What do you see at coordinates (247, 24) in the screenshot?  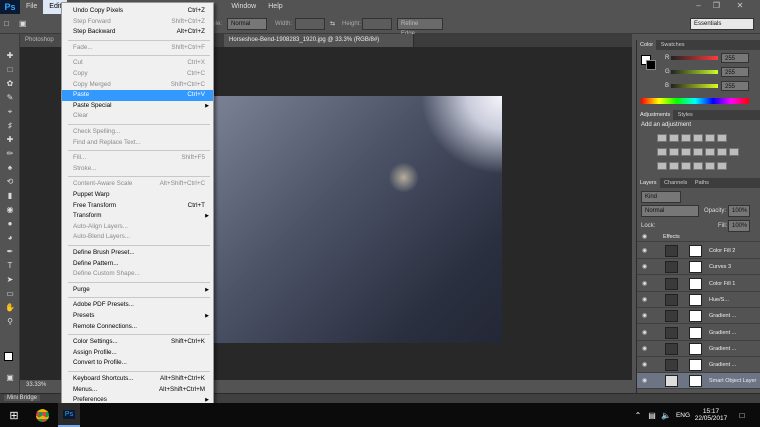 I see `style-select: Normal` at bounding box center [247, 24].